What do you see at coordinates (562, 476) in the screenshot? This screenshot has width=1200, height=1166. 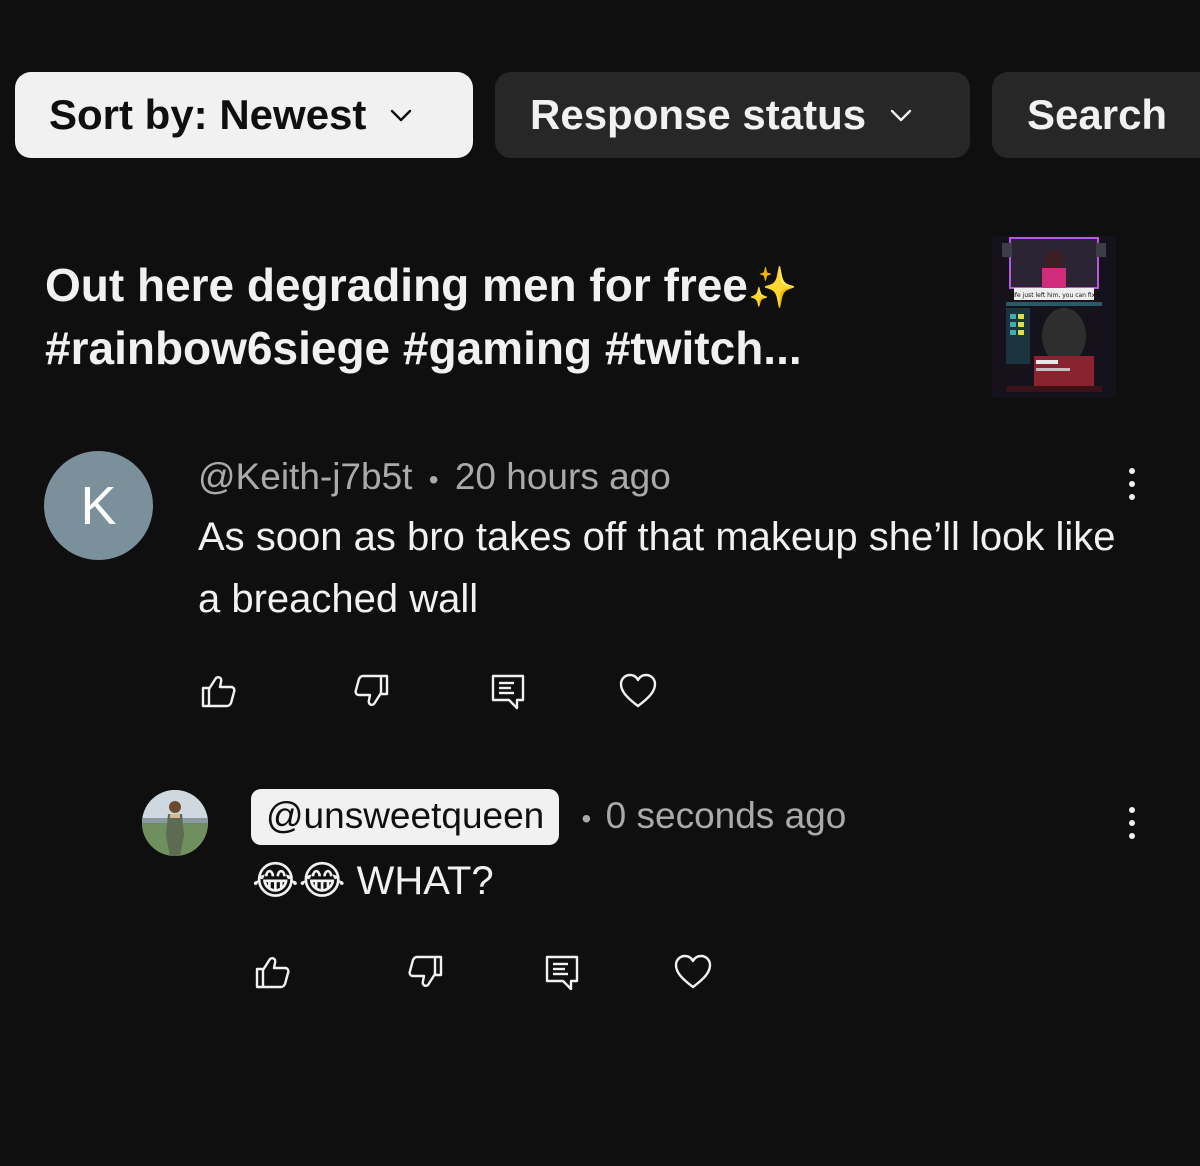 I see `comment-time: 20 hours ago` at bounding box center [562, 476].